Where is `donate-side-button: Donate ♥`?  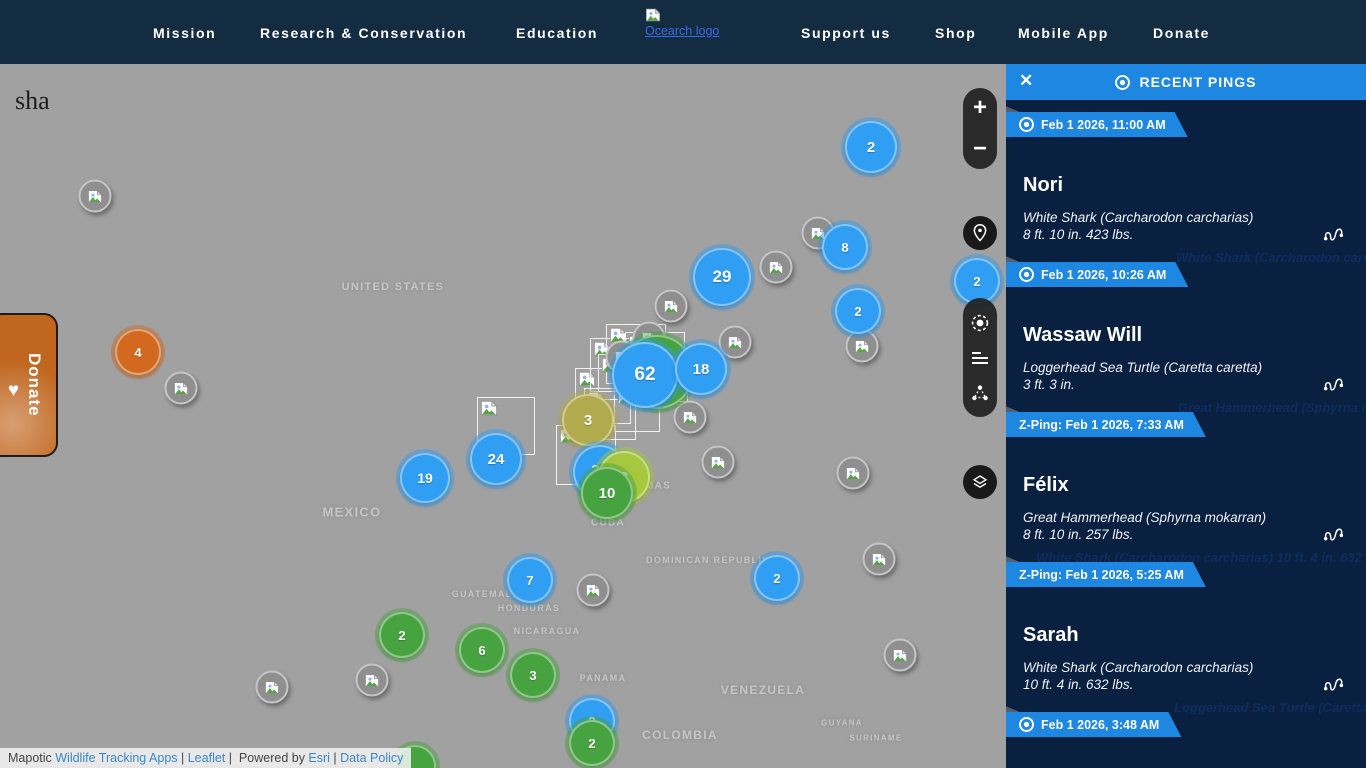 donate-side-button: Donate ♥ is located at coordinates (29, 385).